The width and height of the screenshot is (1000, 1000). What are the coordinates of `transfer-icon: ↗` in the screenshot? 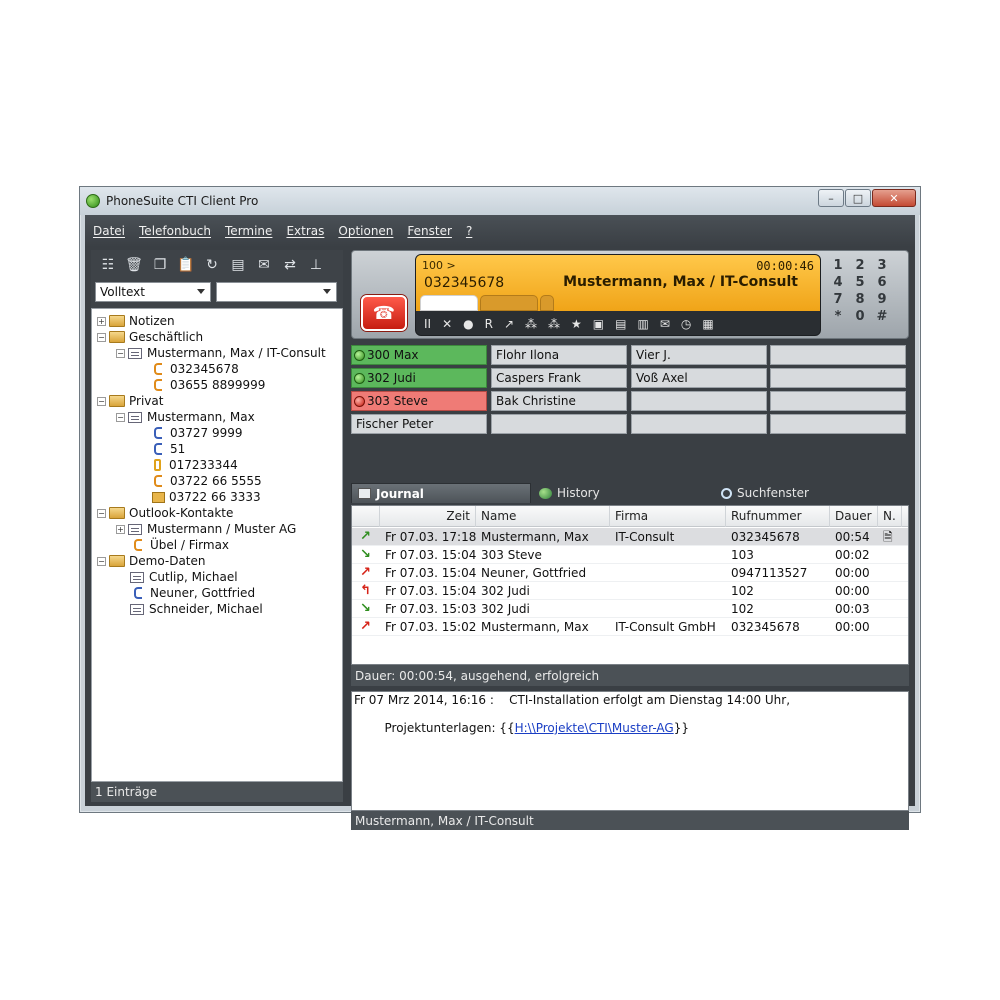 It's located at (509, 324).